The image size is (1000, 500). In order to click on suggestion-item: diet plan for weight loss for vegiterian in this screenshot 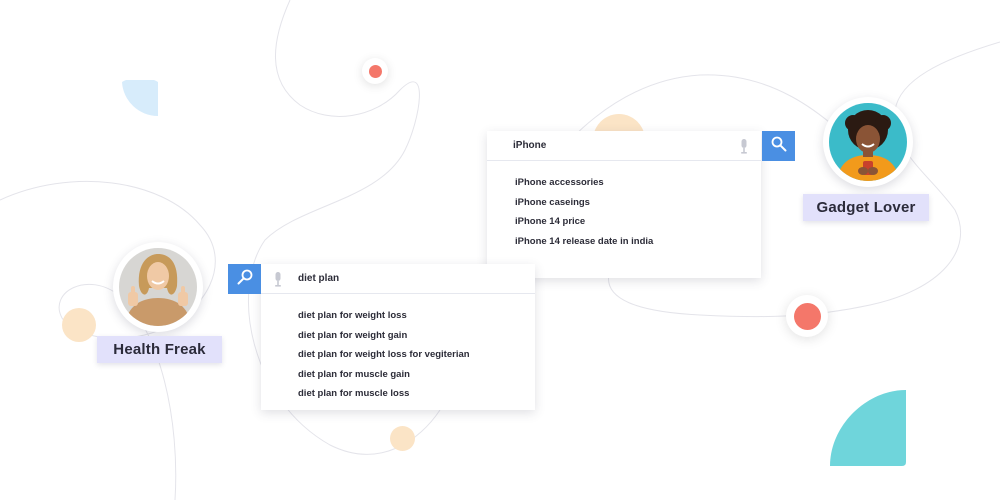, I will do `click(416, 355)`.